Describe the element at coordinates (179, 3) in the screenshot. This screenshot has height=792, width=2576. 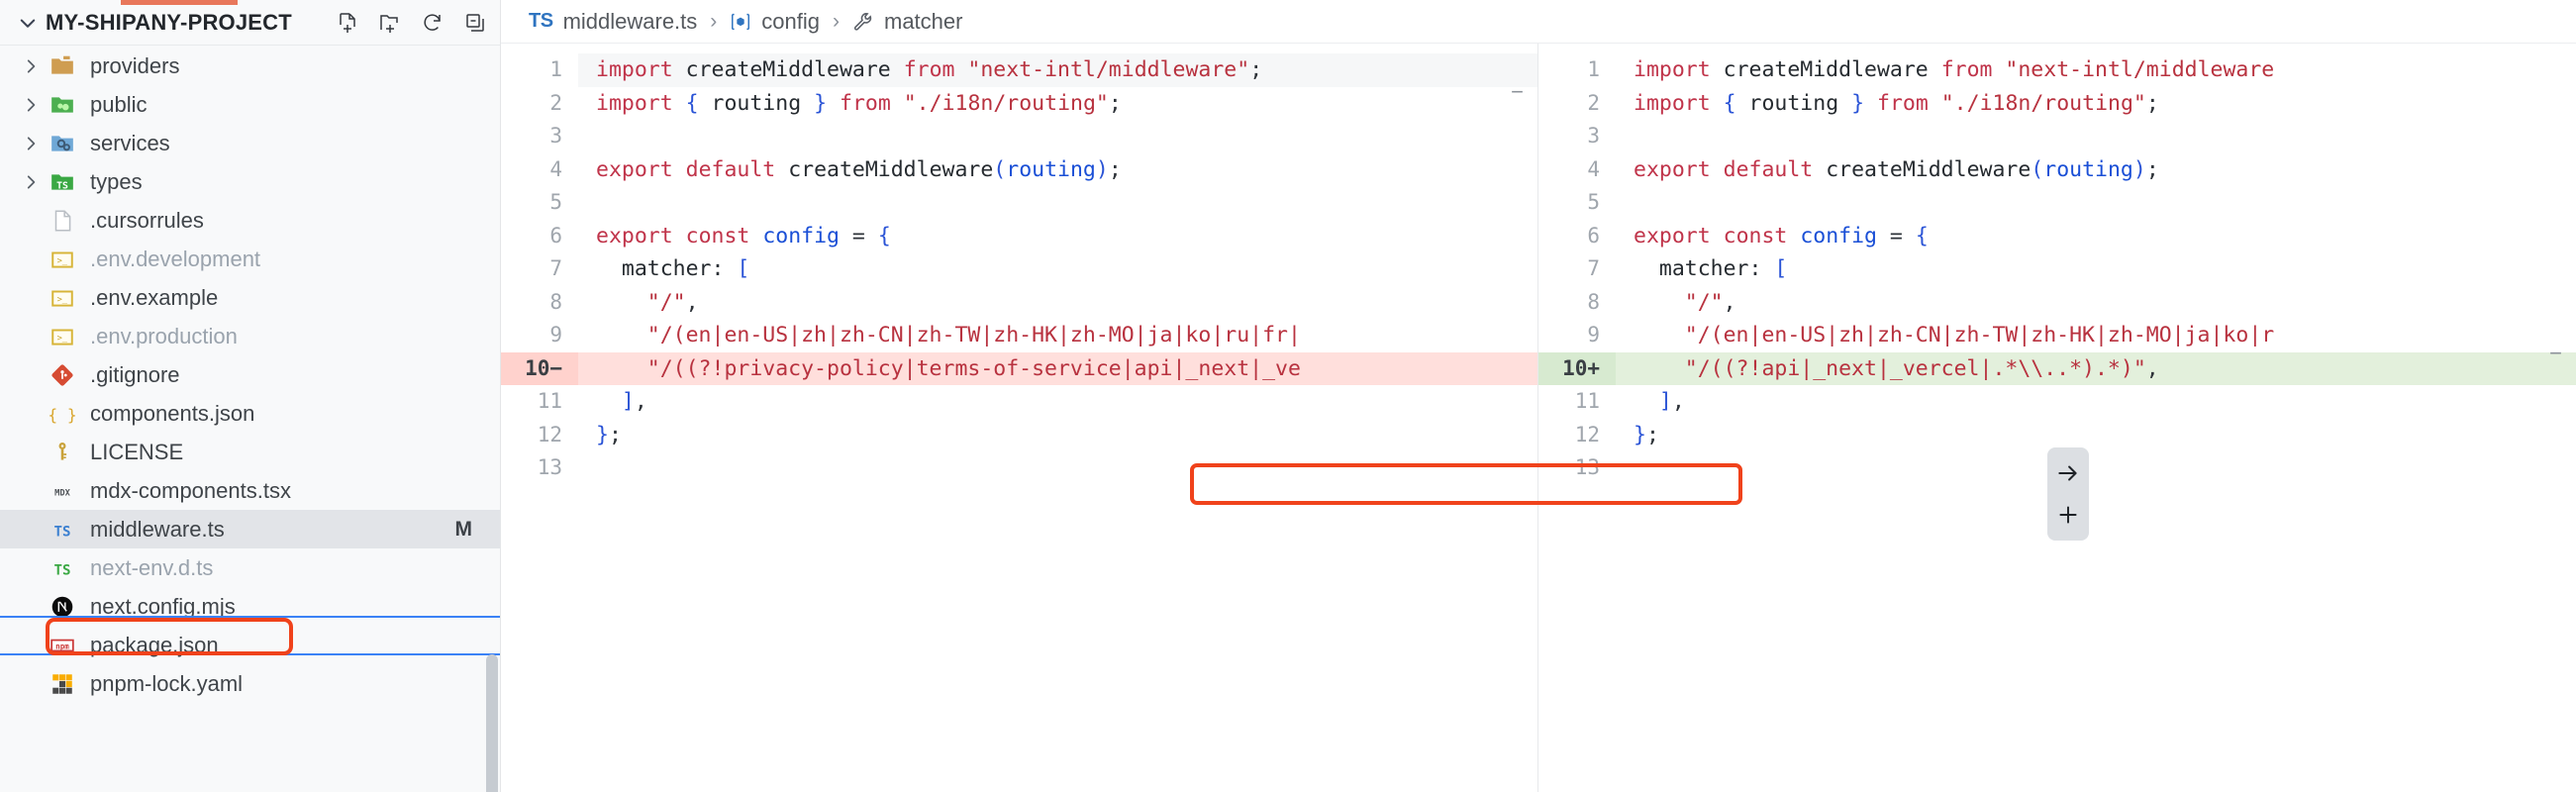
I see `accent-bar` at that location.